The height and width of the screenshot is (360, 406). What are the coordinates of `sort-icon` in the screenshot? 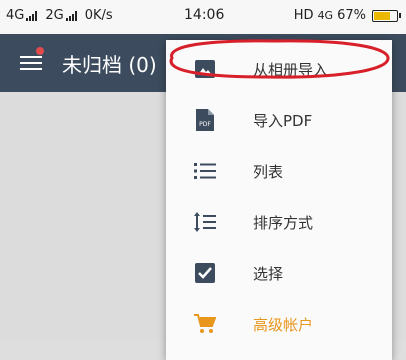 It's located at (205, 222).